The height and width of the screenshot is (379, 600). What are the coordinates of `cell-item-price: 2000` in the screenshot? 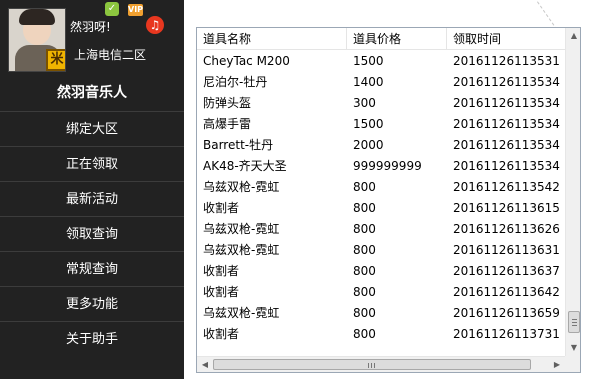 It's located at (368, 145).